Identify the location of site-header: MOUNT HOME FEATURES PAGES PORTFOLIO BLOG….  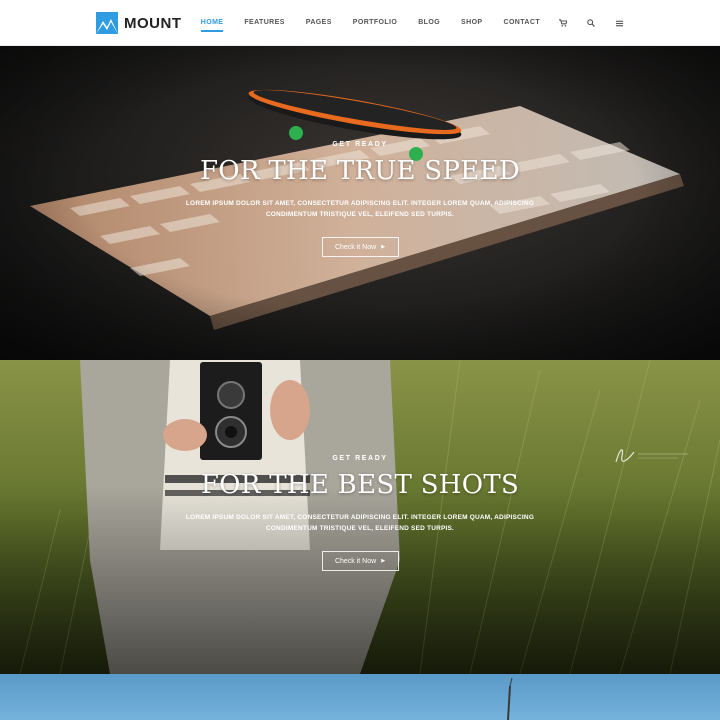
(360, 23).